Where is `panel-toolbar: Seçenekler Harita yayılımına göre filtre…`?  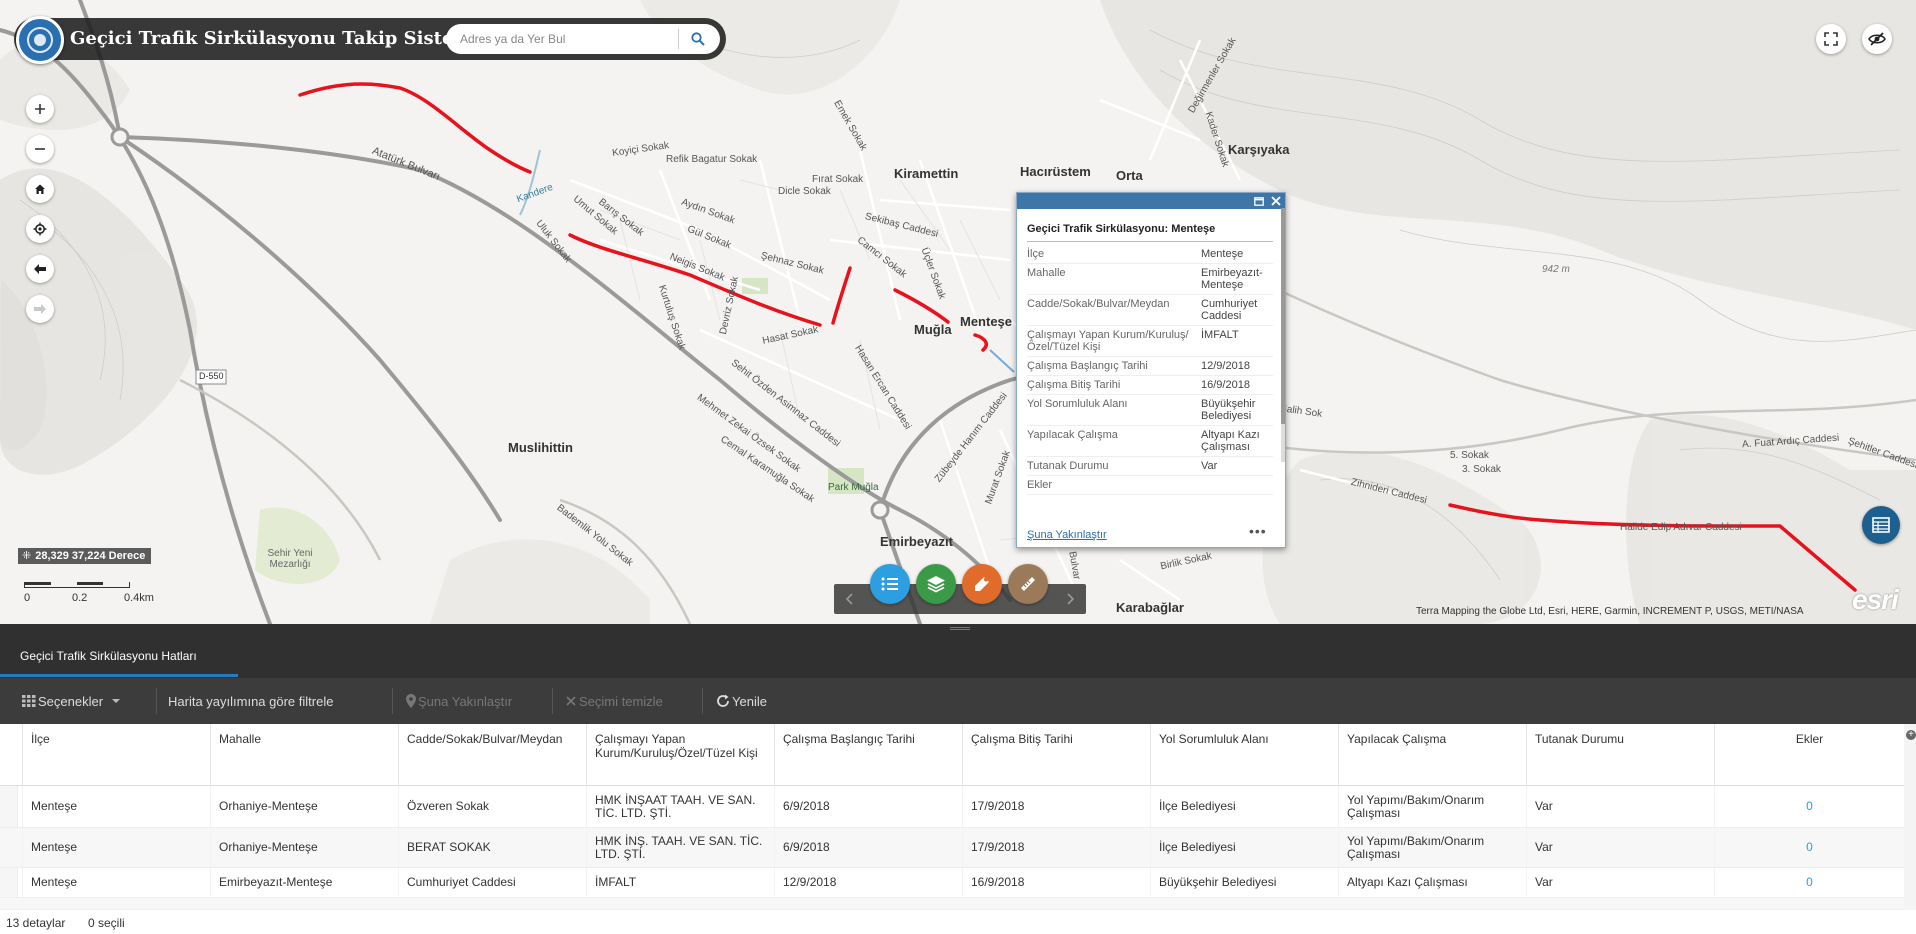 panel-toolbar: Seçenekler Harita yayılımına göre filtre… is located at coordinates (958, 701).